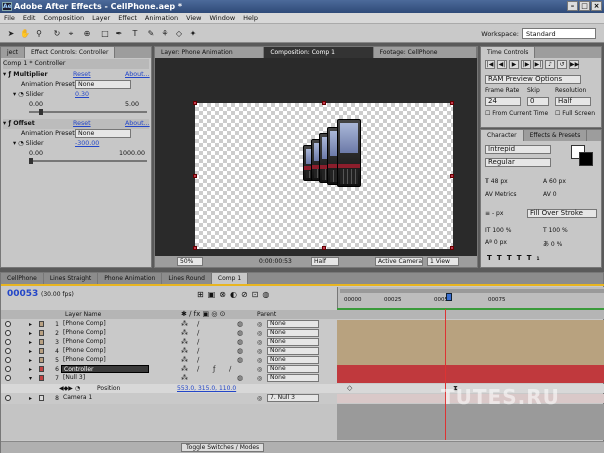  What do you see at coordinates (323, 175) in the screenshot?
I see `comp-canvas` at bounding box center [323, 175].